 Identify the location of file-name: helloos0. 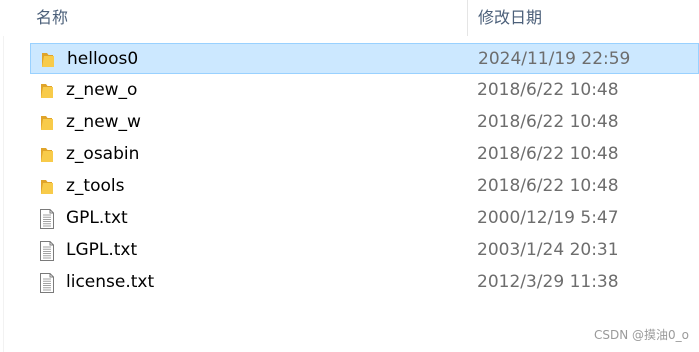
(103, 59).